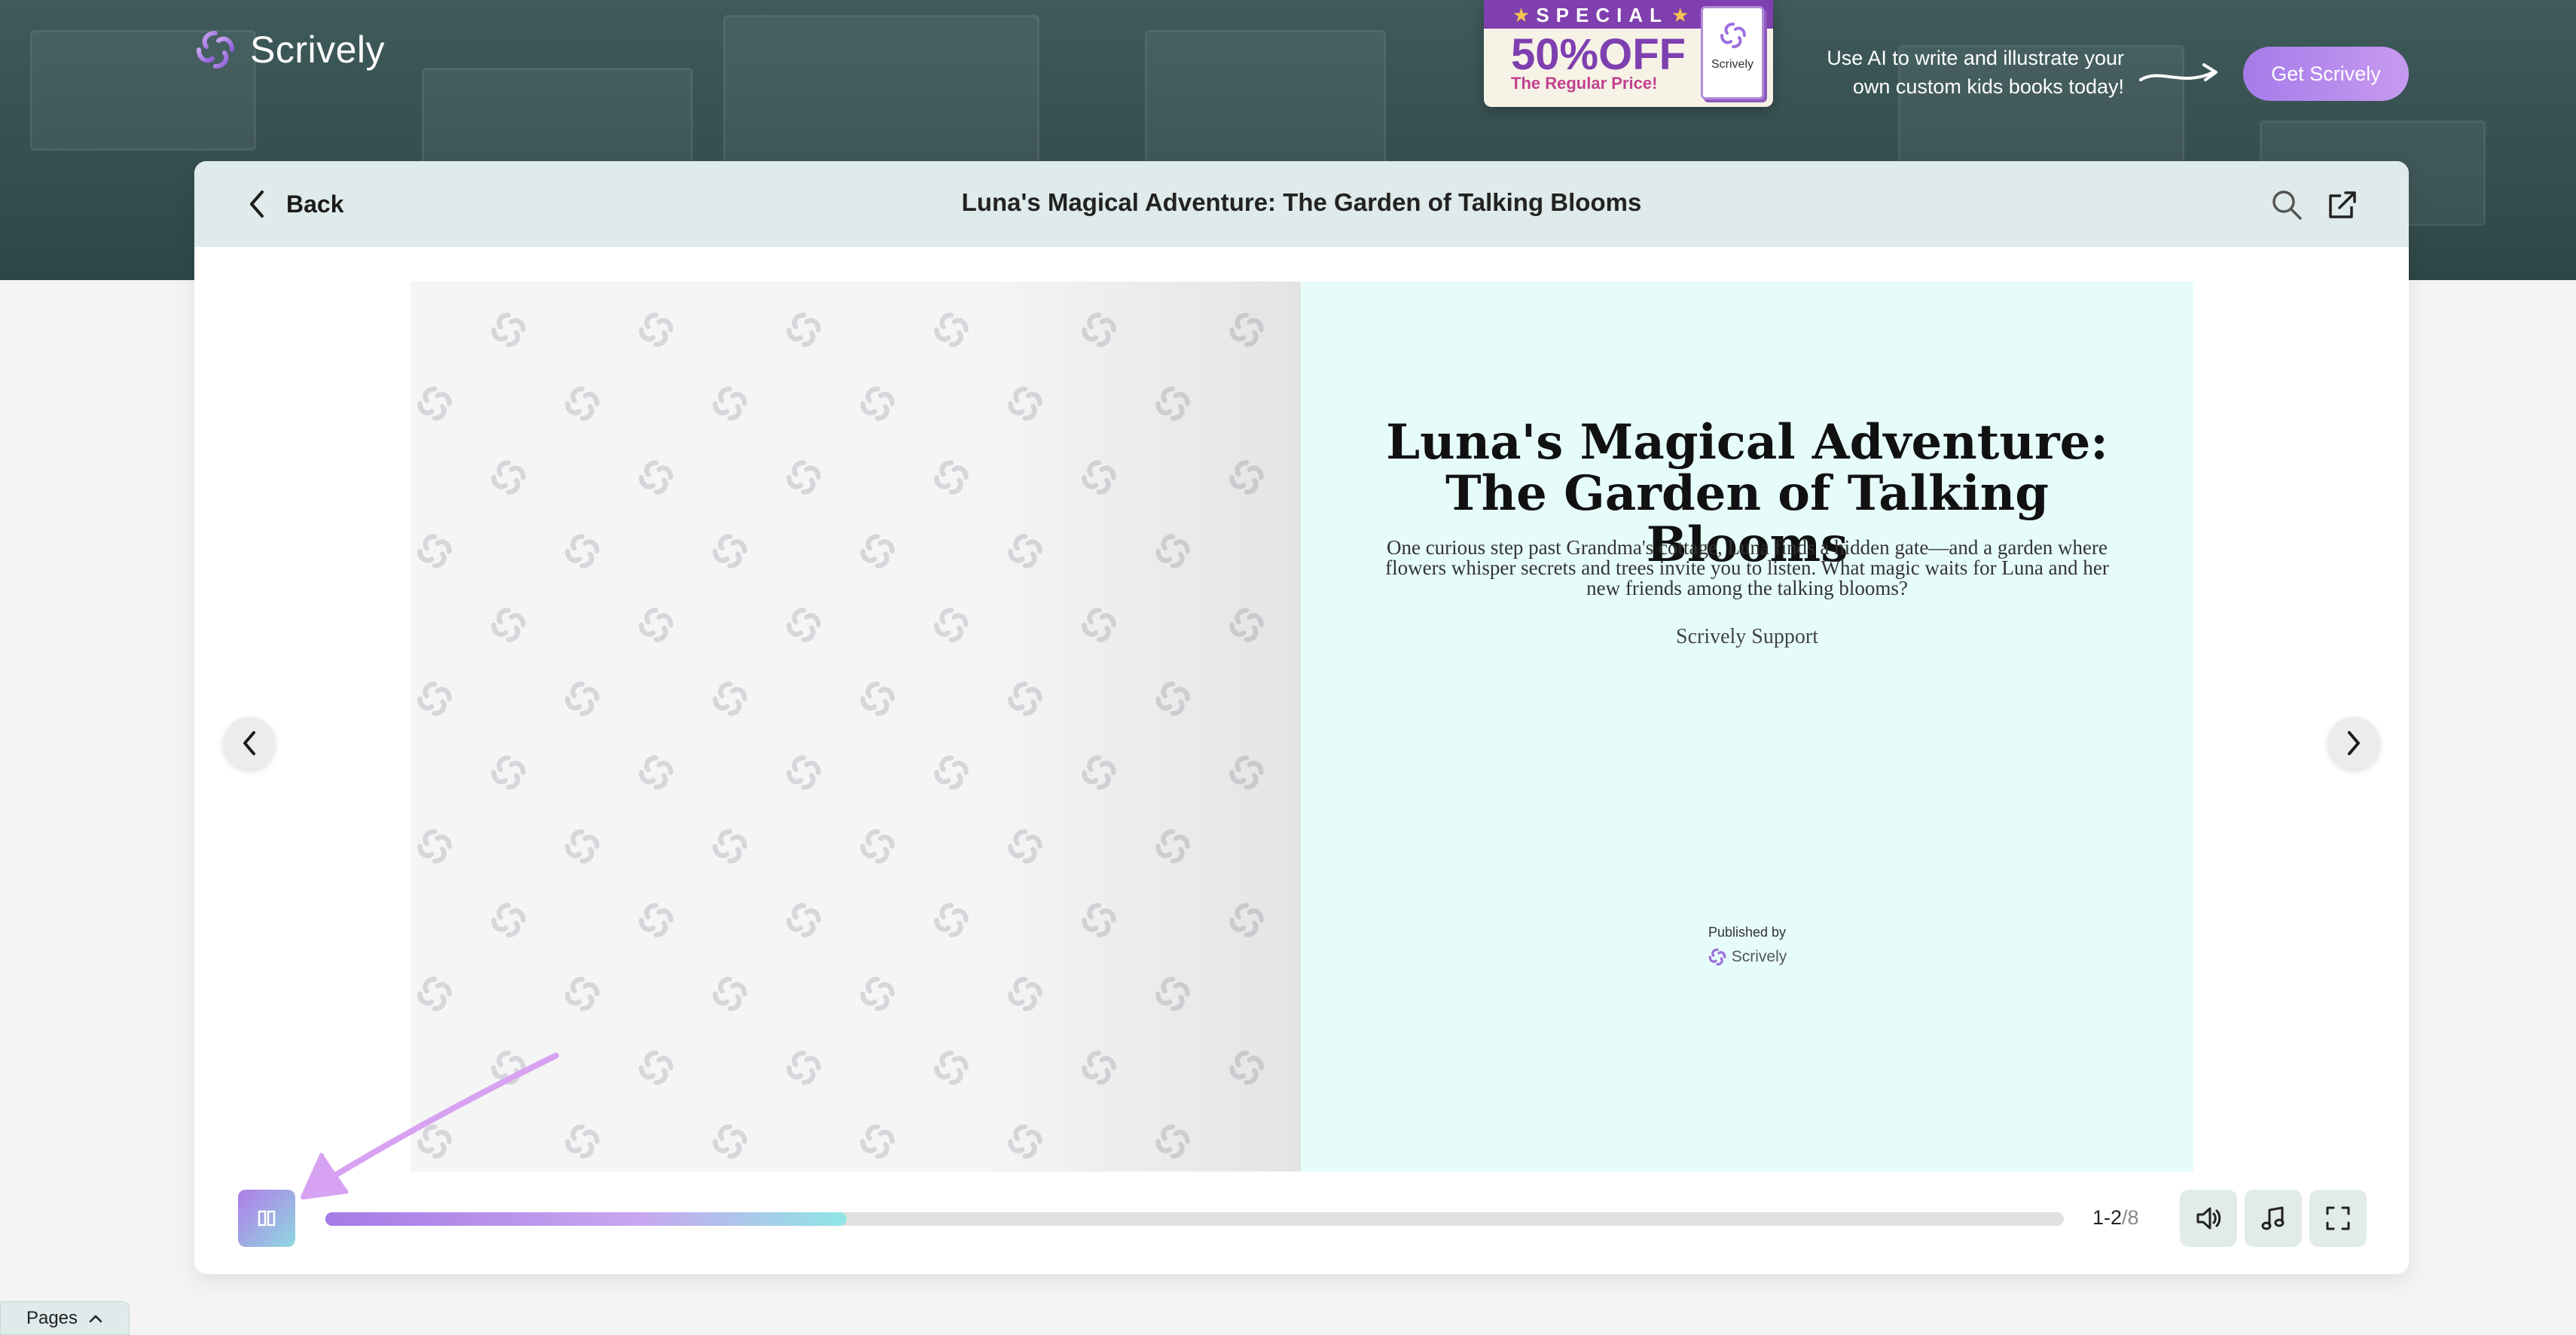  What do you see at coordinates (1733, 52) in the screenshot?
I see `product-box-image: Scrively` at bounding box center [1733, 52].